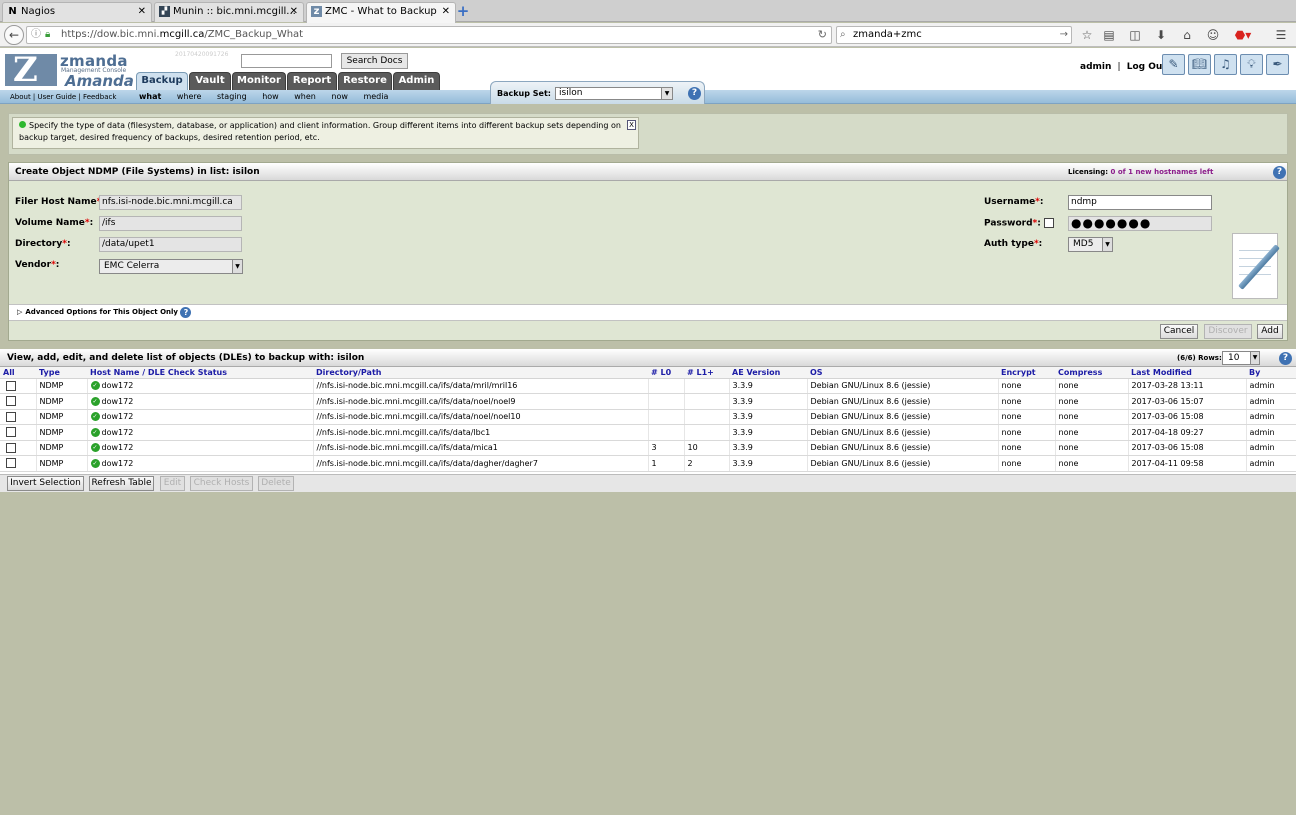 The image size is (1296, 815). What do you see at coordinates (381, 12) in the screenshot?
I see `browser-tab-zmc: z ZMC - What to Backup ✕` at bounding box center [381, 12].